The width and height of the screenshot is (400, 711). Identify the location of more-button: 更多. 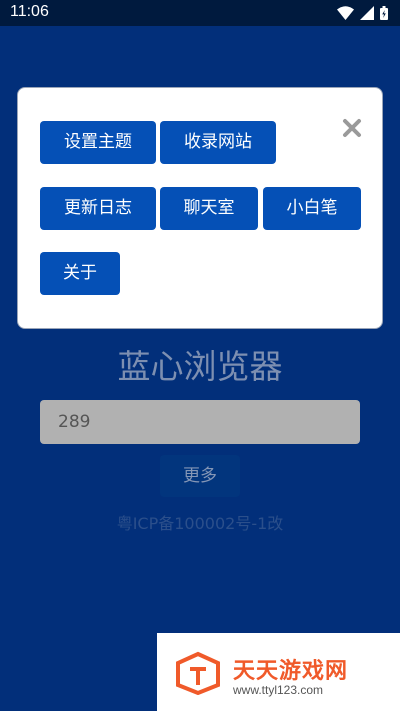
(200, 476).